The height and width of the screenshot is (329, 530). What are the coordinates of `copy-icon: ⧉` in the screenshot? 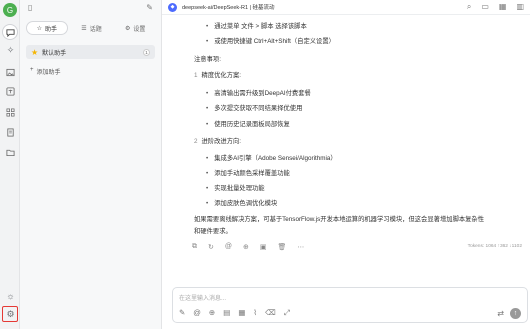 It's located at (194, 247).